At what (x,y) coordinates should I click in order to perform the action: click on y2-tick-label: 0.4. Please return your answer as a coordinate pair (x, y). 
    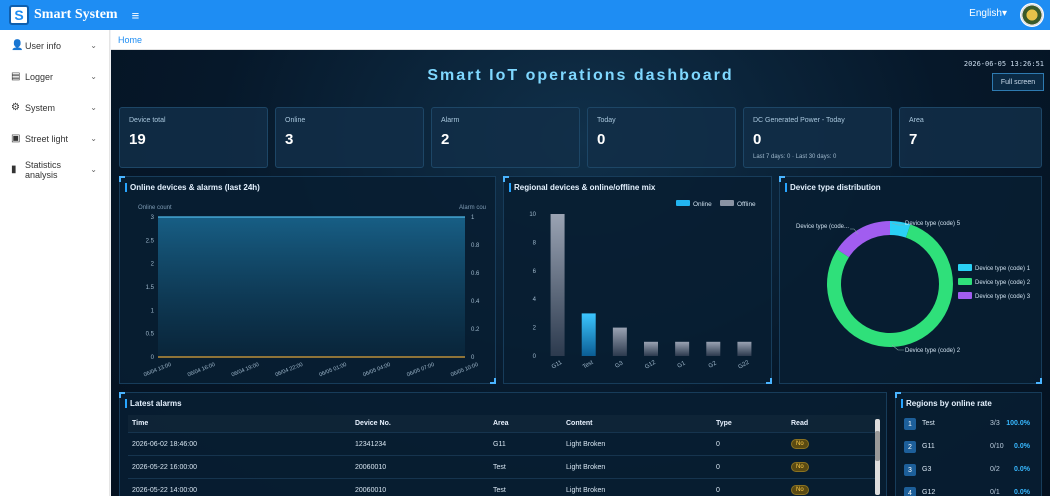
    Looking at the image, I should click on (475, 302).